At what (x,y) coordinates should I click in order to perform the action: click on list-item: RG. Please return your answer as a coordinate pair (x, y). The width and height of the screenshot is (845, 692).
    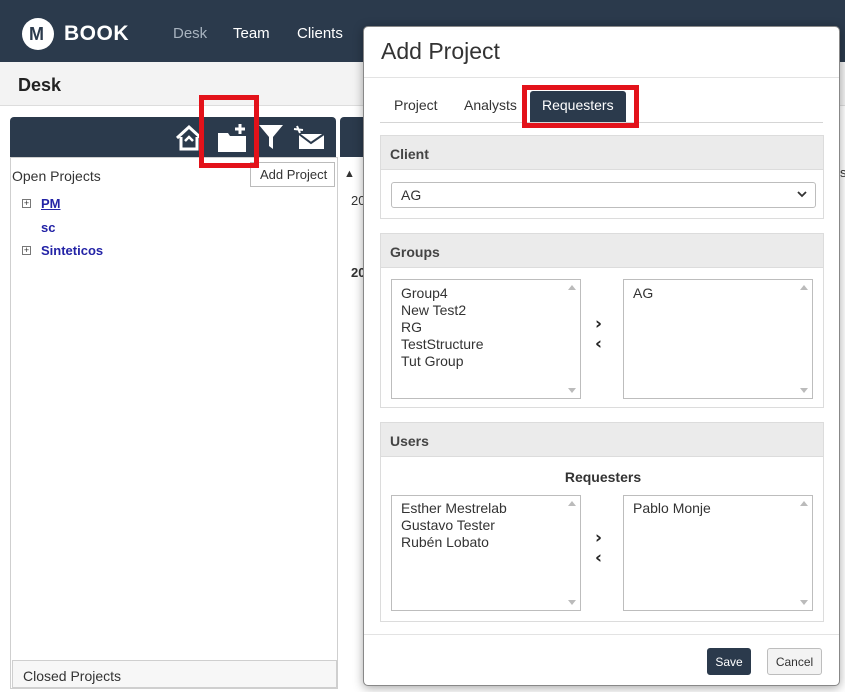
    Looking at the image, I should click on (411, 327).